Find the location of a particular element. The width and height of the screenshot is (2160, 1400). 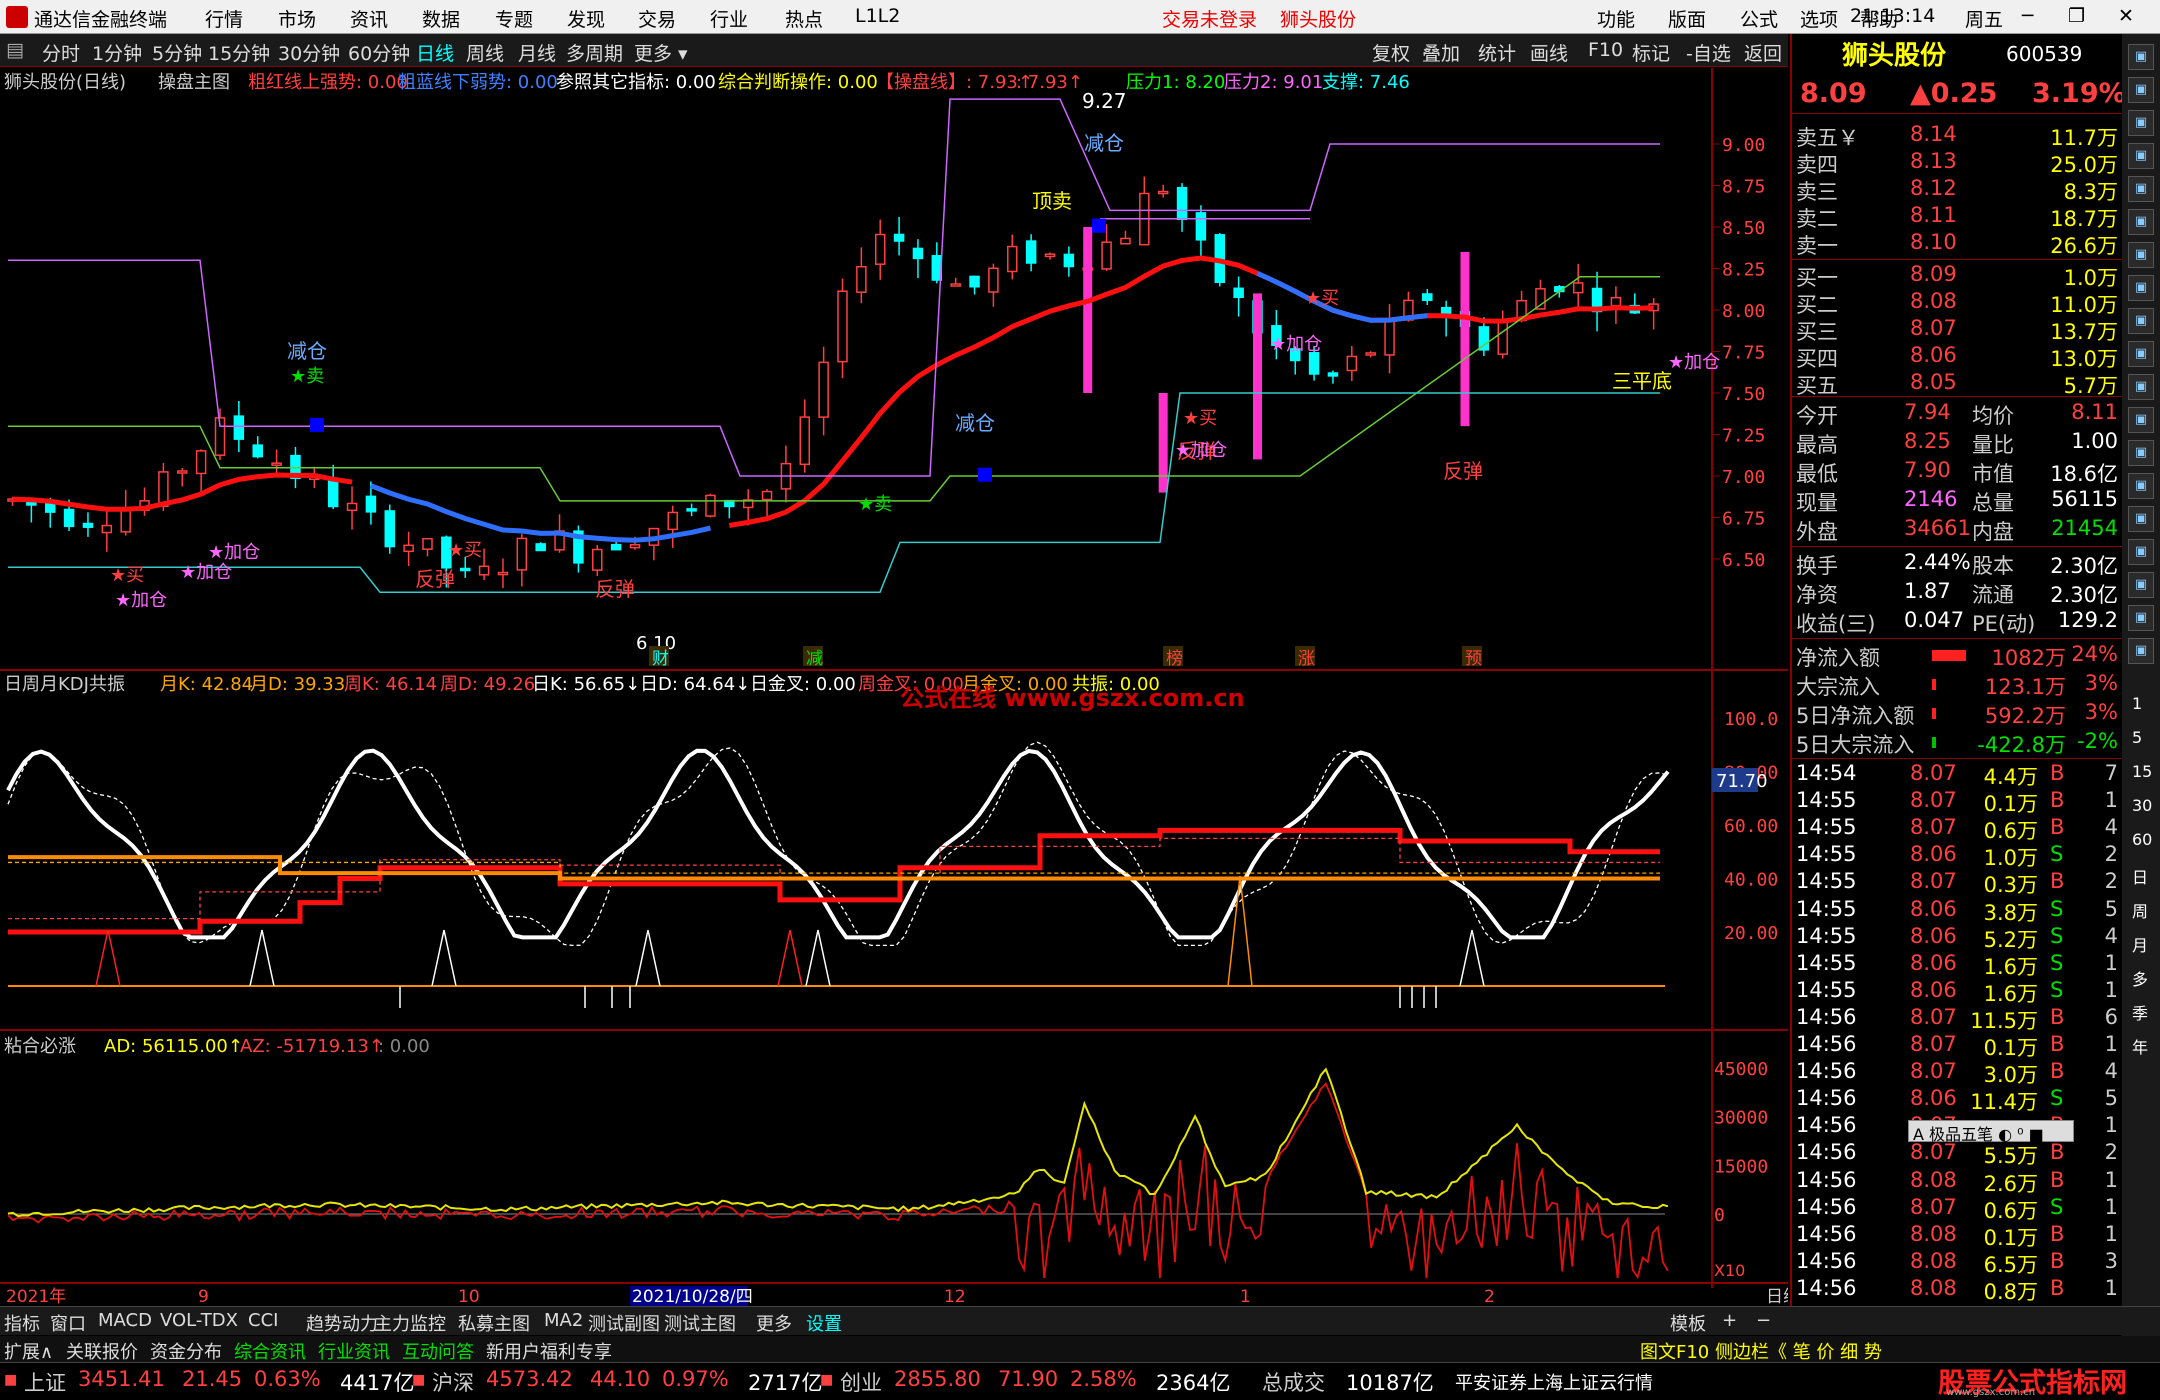

menu-7: 行业 is located at coordinates (729, 18).